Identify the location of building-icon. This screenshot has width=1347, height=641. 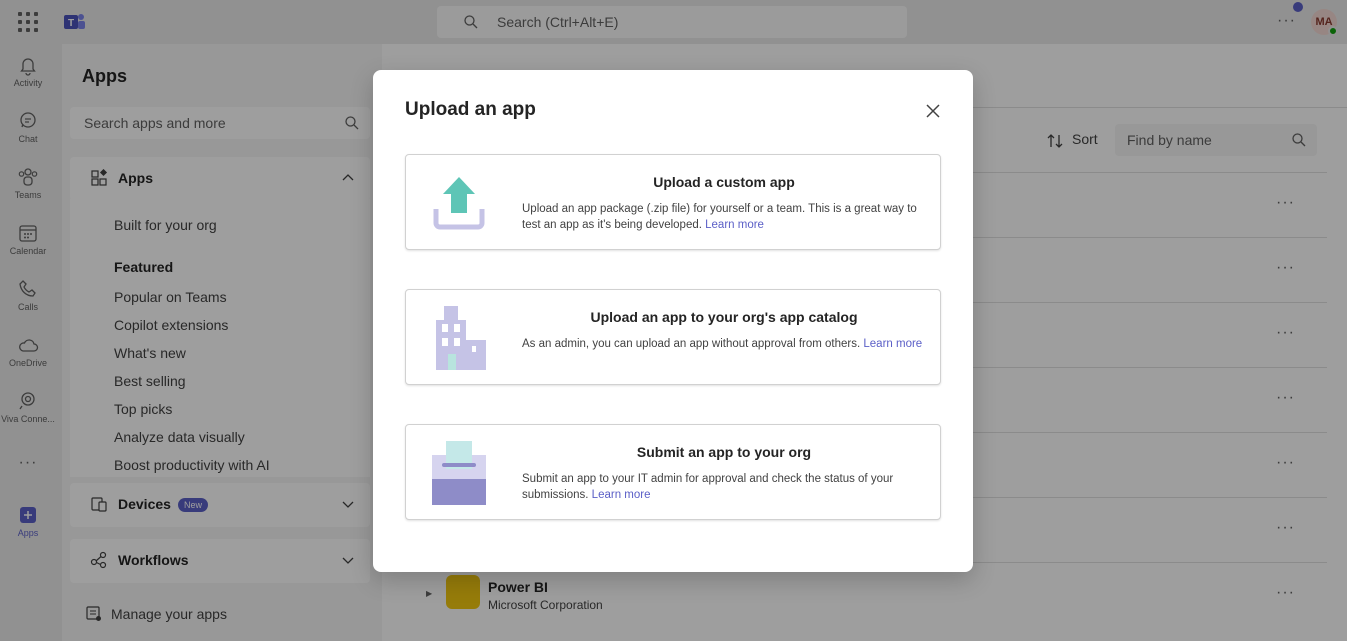
(461, 338).